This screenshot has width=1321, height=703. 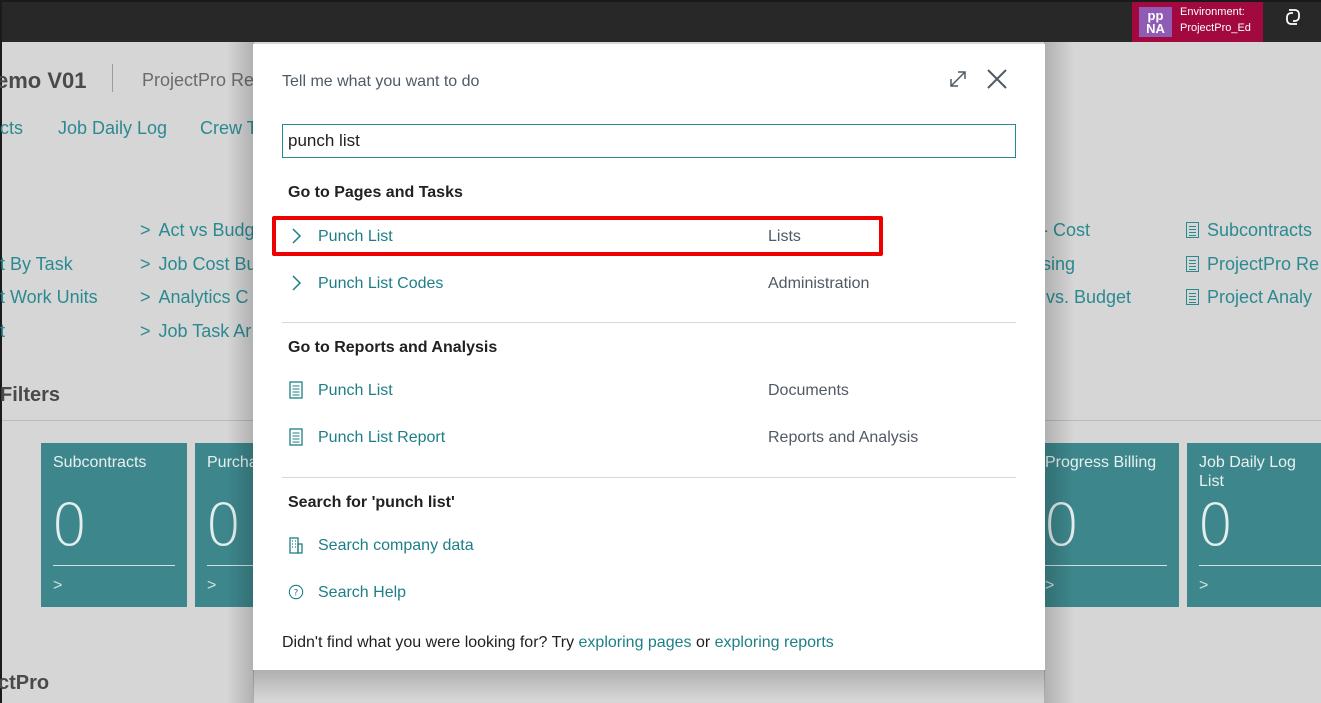 What do you see at coordinates (43, 80) in the screenshot?
I see `company-title: emo V01` at bounding box center [43, 80].